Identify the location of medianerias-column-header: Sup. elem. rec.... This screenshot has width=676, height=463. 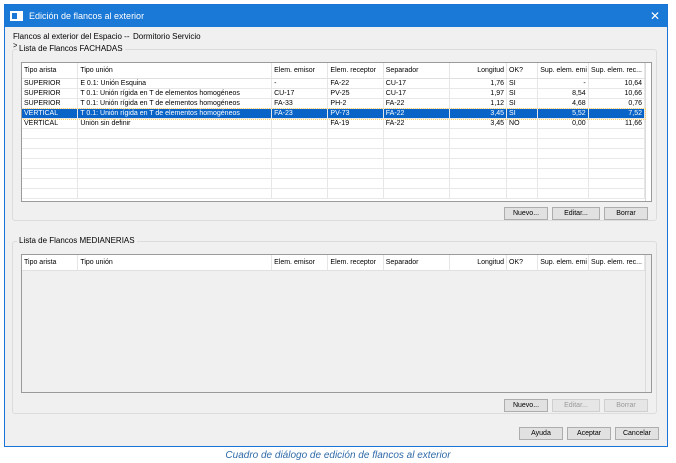
(617, 262).